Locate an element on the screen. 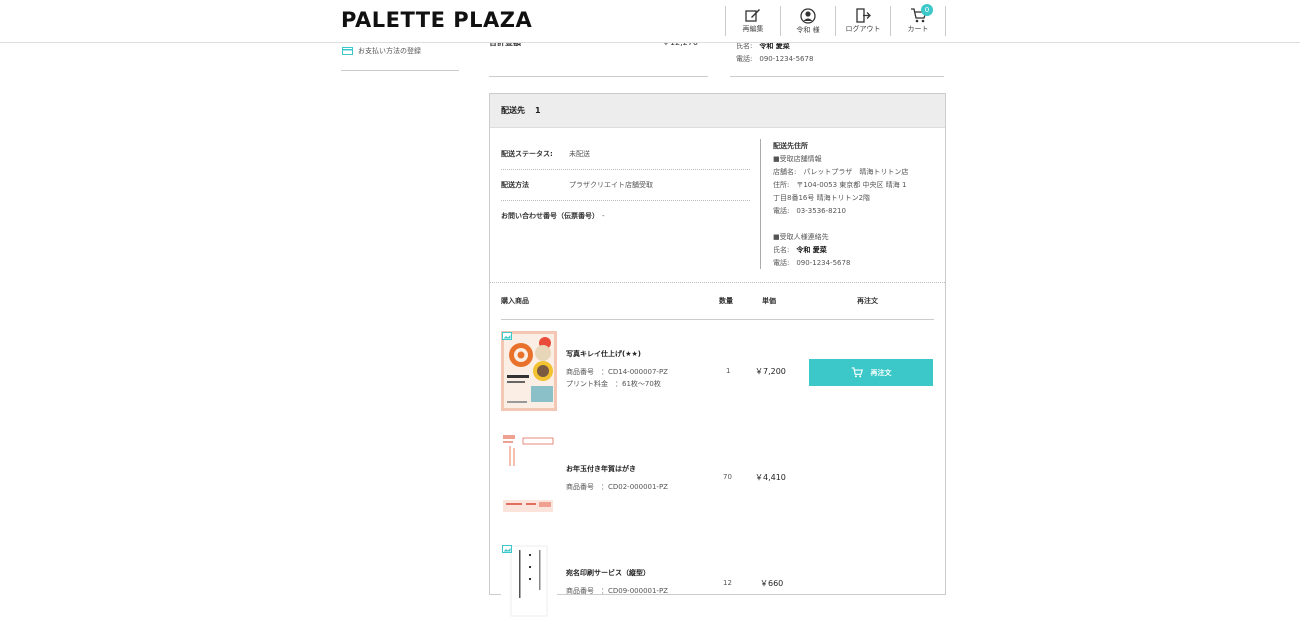 The height and width of the screenshot is (628, 1300). store-phone: 電話: 03-3536-8210 is located at coordinates (809, 211).